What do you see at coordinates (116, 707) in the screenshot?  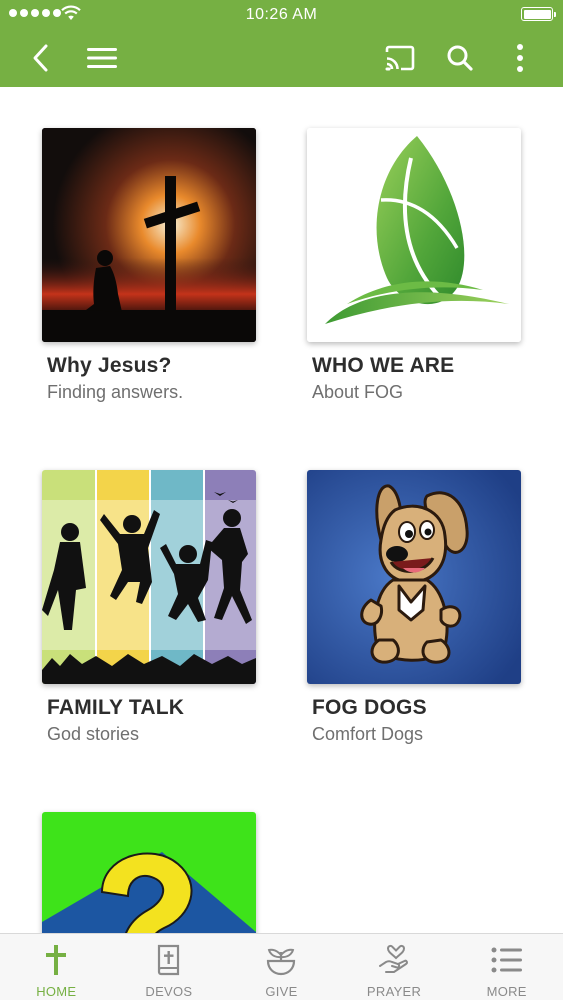 I see `tile-title: FAMILY TALK` at bounding box center [116, 707].